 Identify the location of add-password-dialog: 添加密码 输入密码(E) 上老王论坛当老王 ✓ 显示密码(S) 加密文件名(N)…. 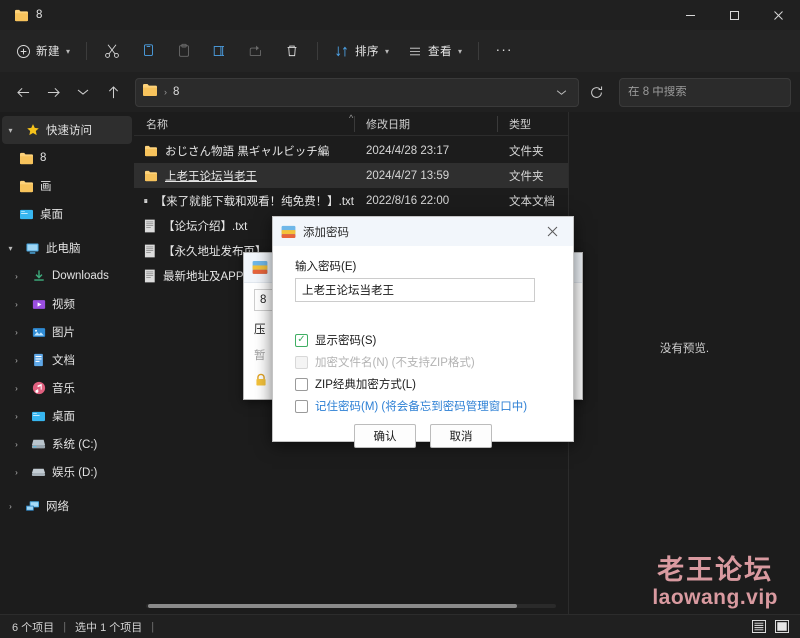
(423, 332).